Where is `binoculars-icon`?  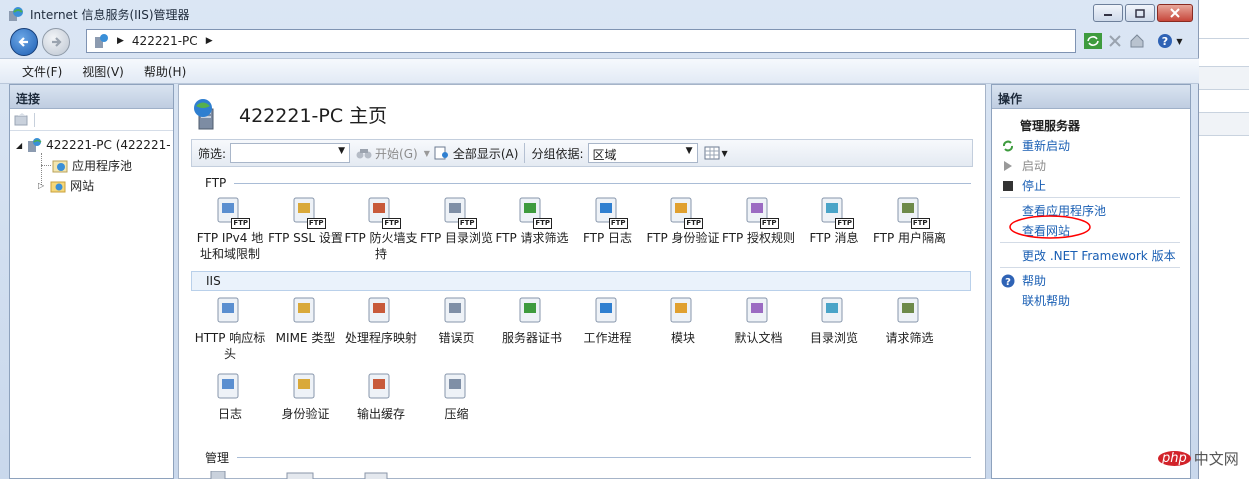 binoculars-icon is located at coordinates (364, 154).